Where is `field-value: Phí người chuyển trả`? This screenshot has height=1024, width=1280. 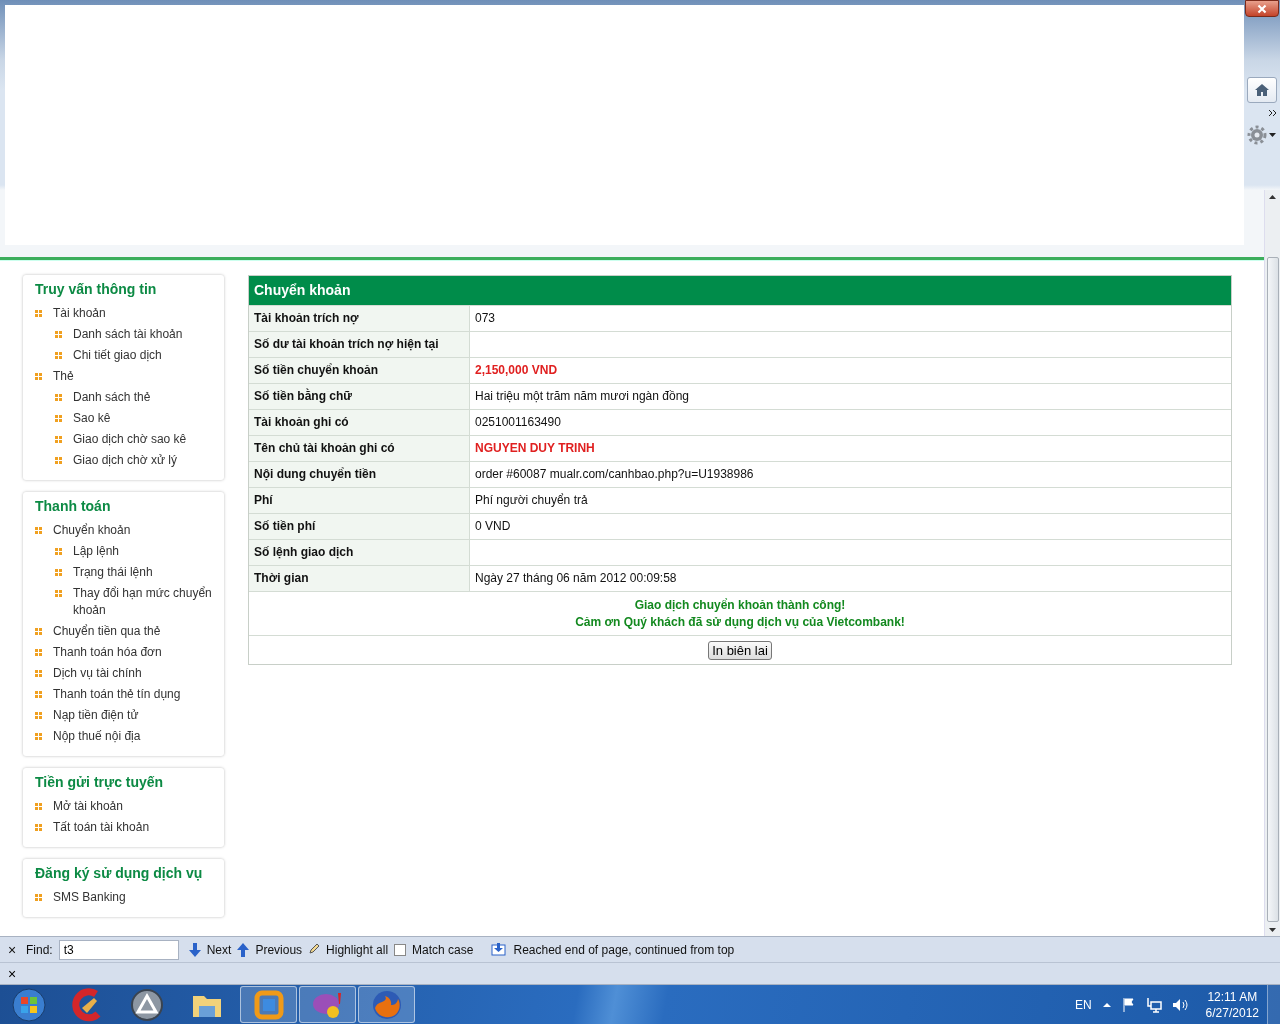
field-value: Phí người chuyển trả is located at coordinates (531, 501).